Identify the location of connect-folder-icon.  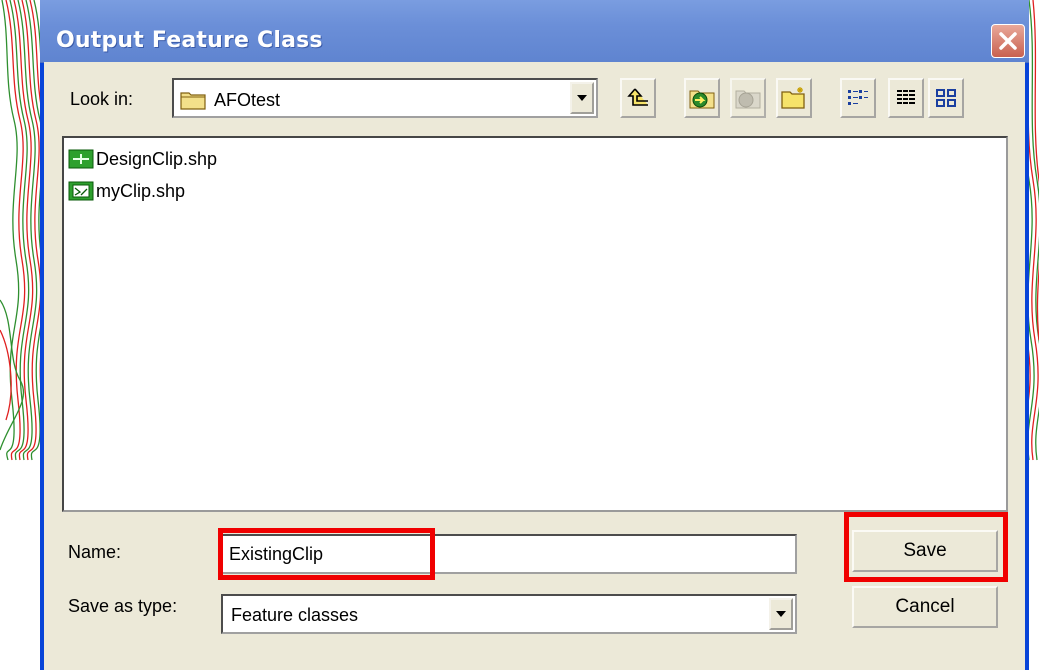
(702, 99).